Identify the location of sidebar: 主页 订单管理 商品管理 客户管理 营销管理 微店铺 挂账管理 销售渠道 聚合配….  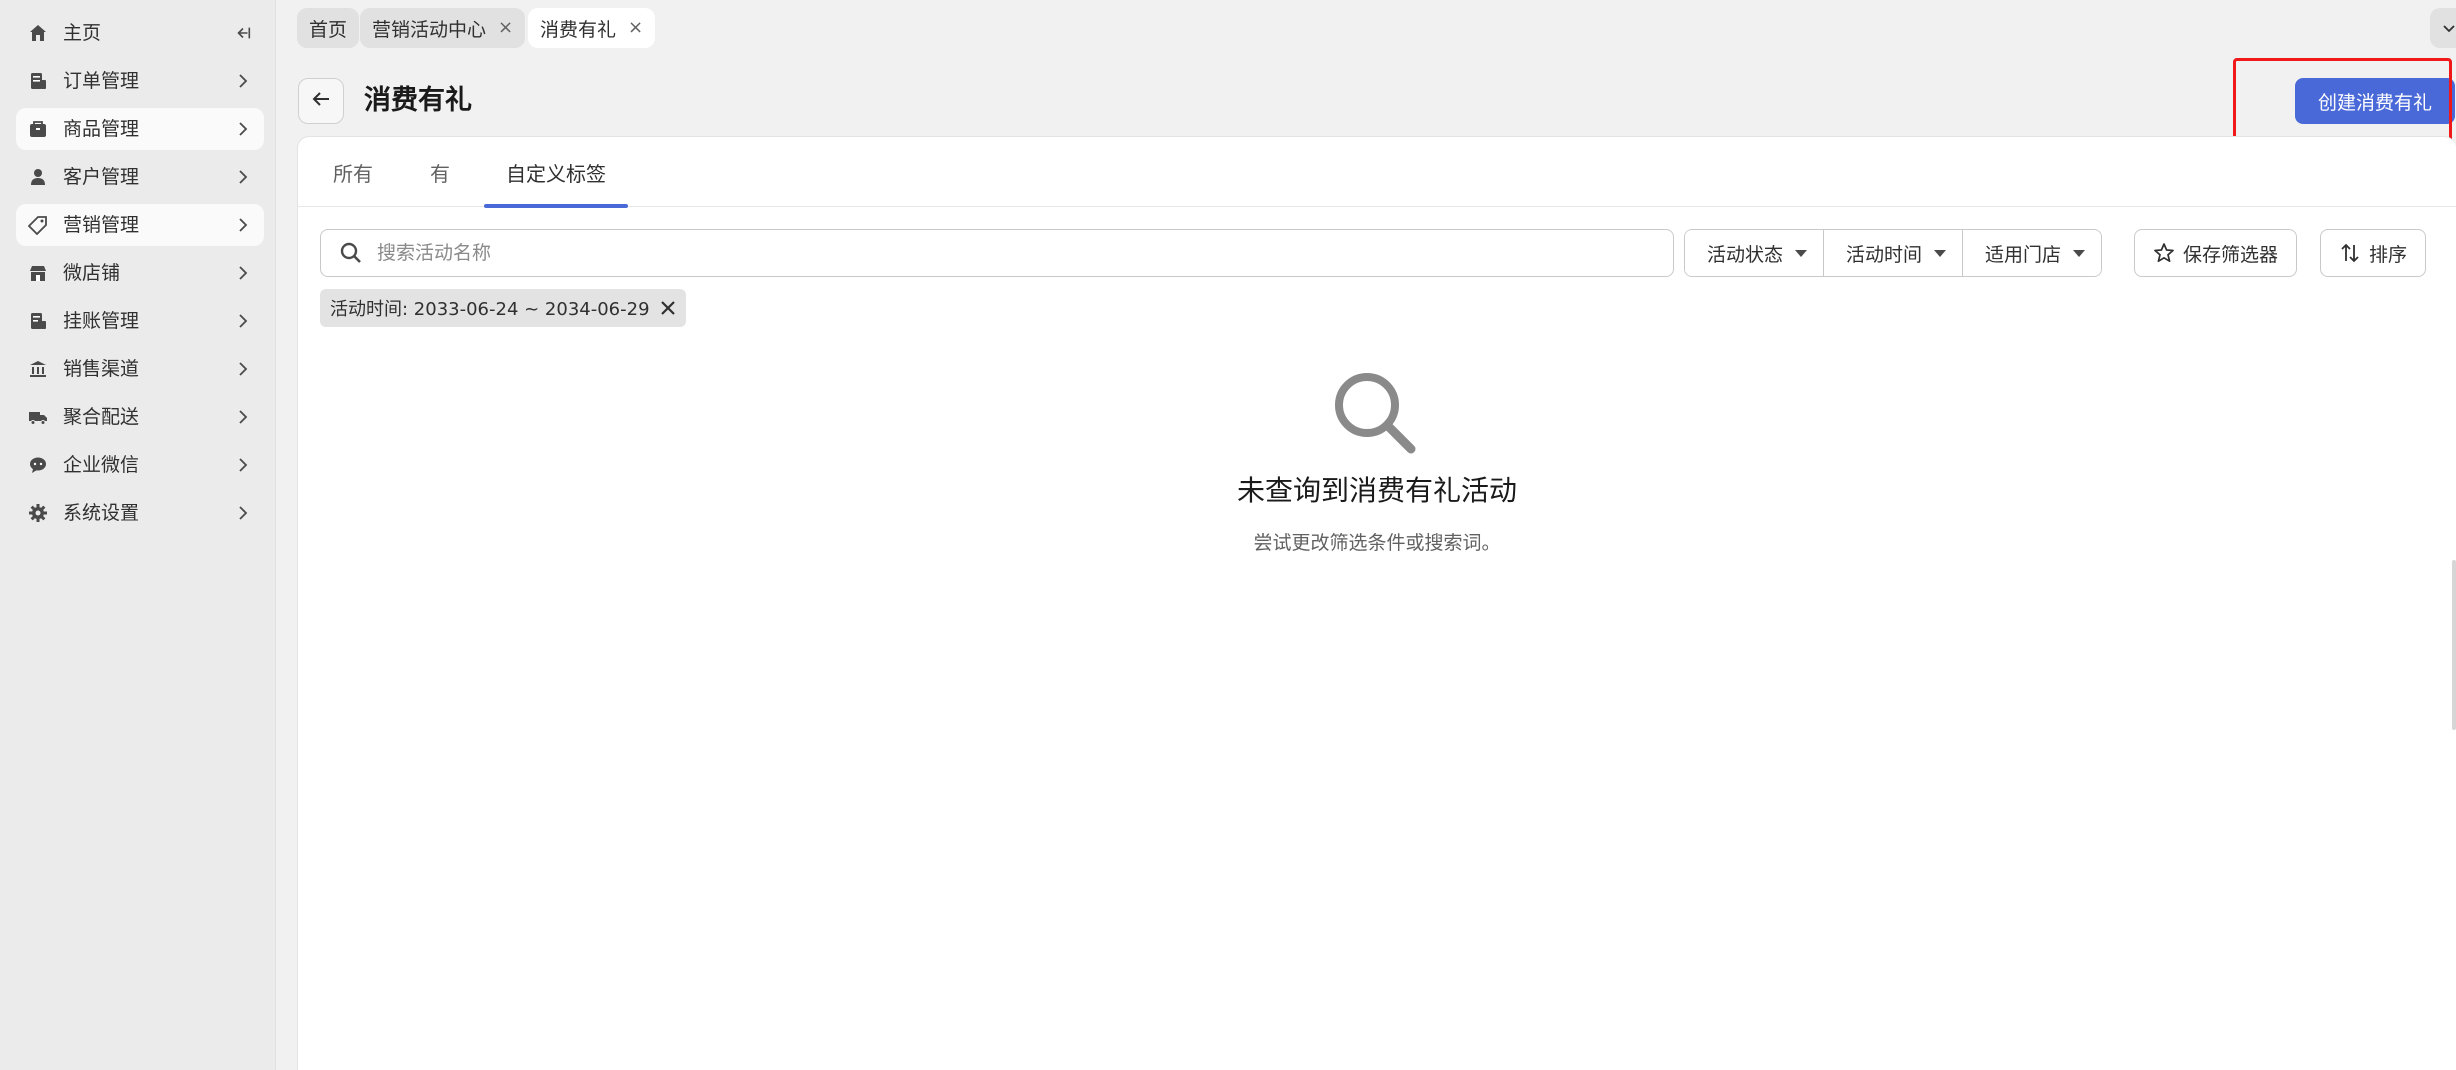
(138, 535).